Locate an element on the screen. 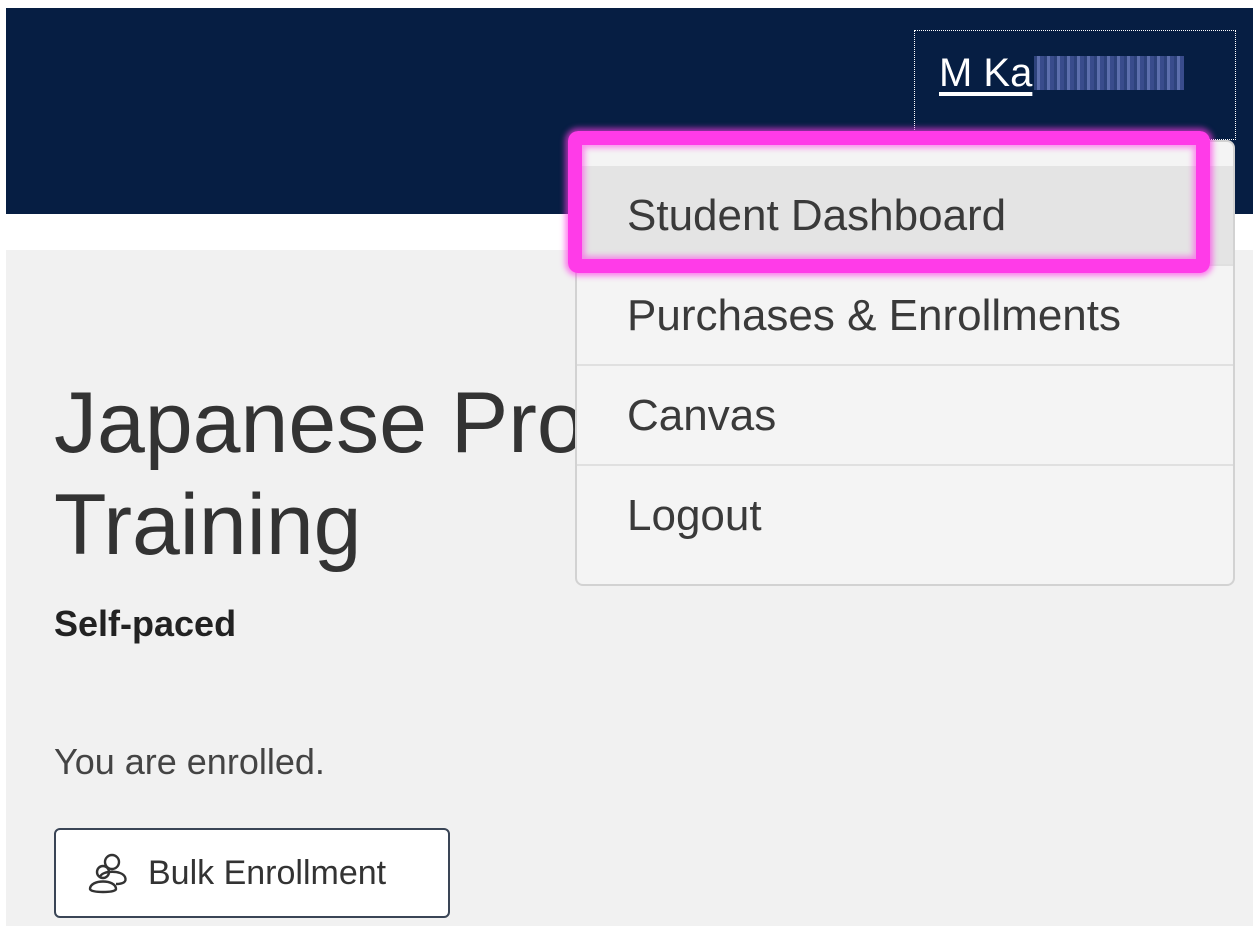  menu-item-logout: Logout is located at coordinates (905, 516).